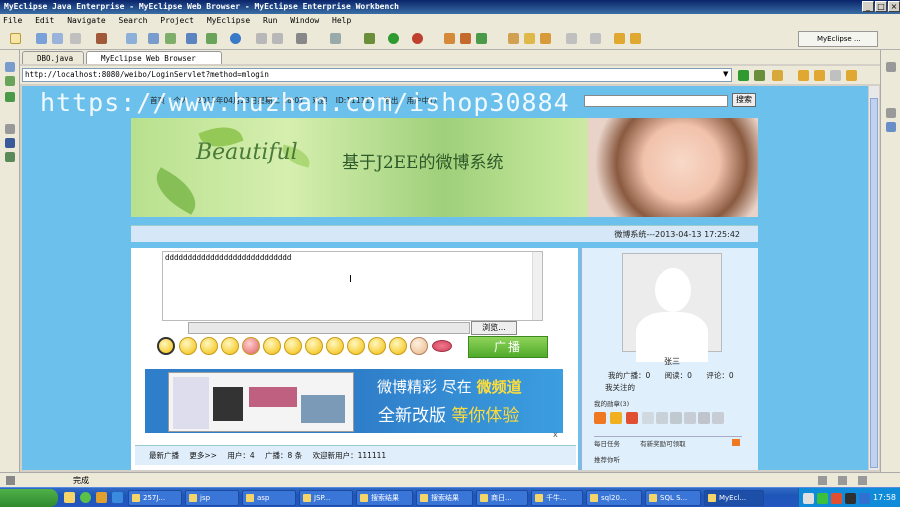 Image resolution: width=900 pixels, height=507 pixels. I want to click on new-icon, so click(15, 38).